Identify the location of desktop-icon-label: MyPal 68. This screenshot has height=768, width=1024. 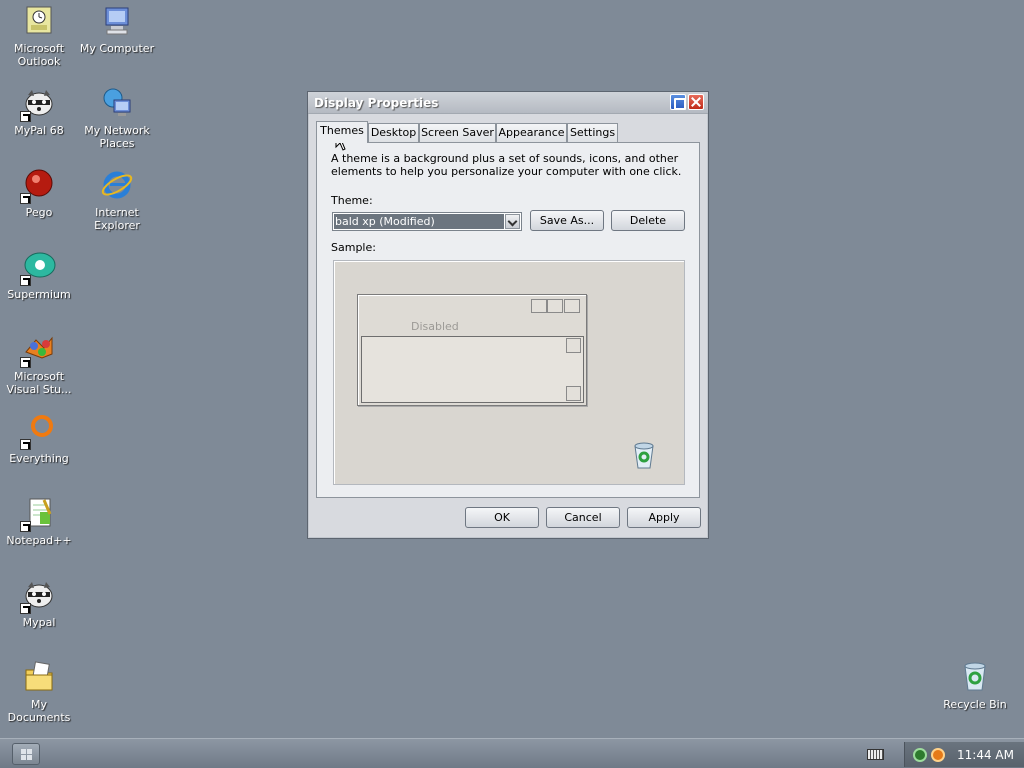
(39, 130).